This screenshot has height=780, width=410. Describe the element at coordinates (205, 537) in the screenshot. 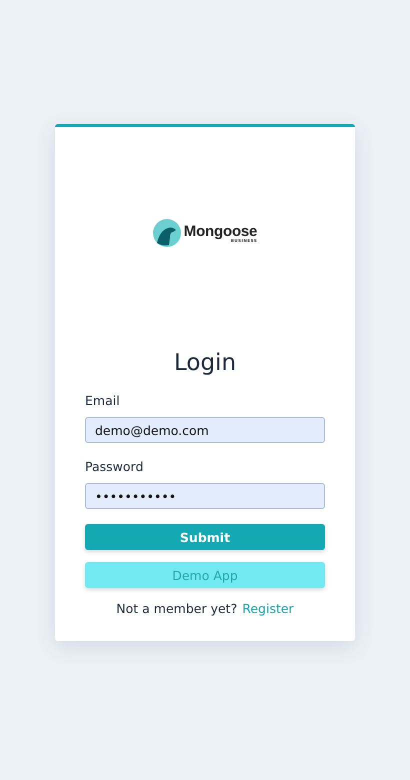

I see `submit-button: Submit` at that location.